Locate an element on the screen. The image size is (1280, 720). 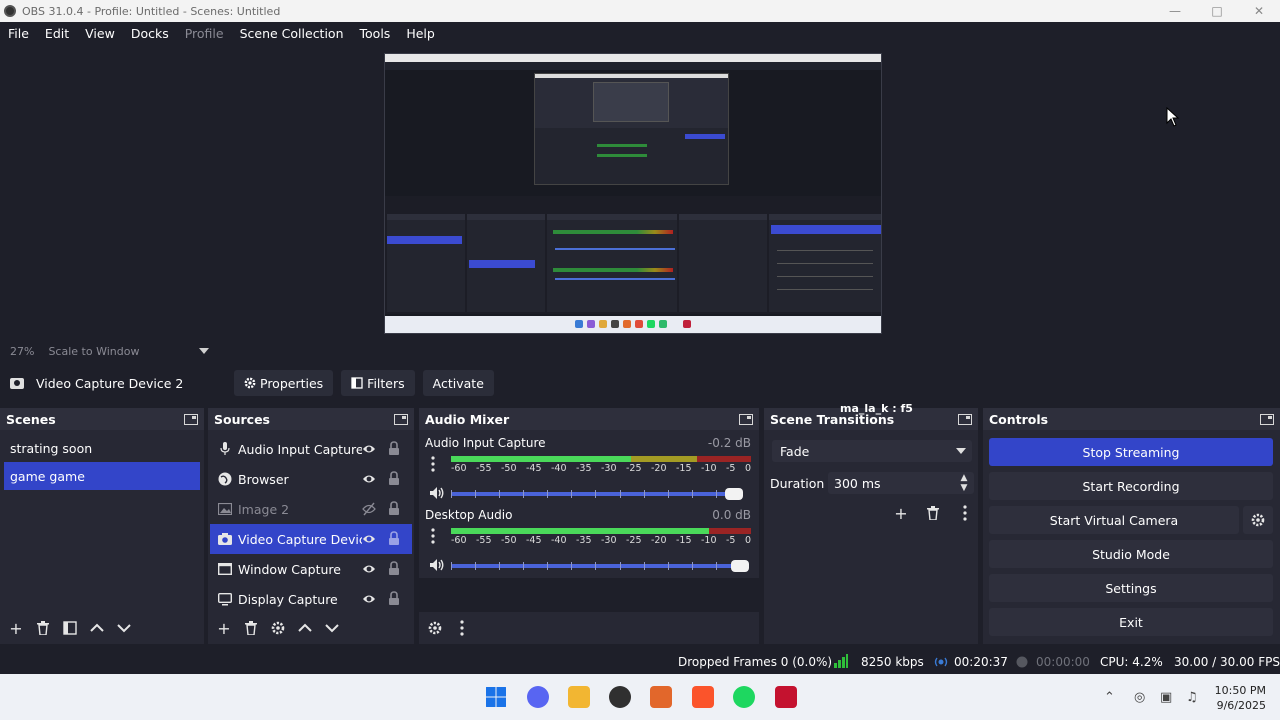
source-item-browser: Browser is located at coordinates (311, 479).